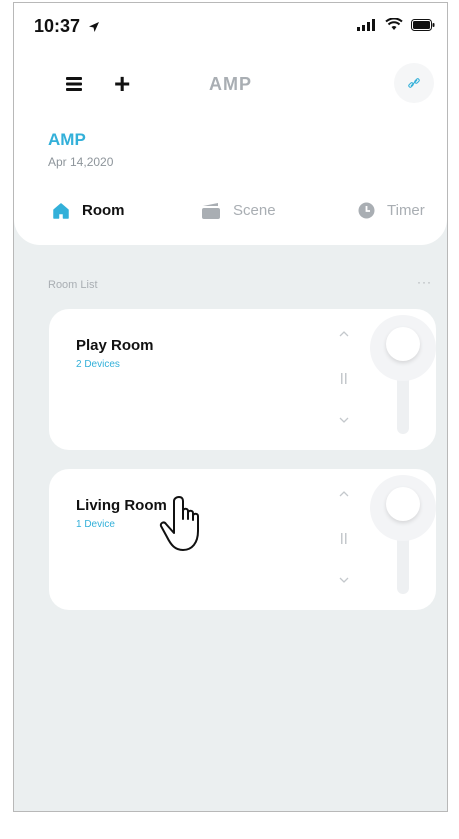 Image resolution: width=459 pixels, height=839 pixels. What do you see at coordinates (179, 523) in the screenshot?
I see `hand-pointer-icon` at bounding box center [179, 523].